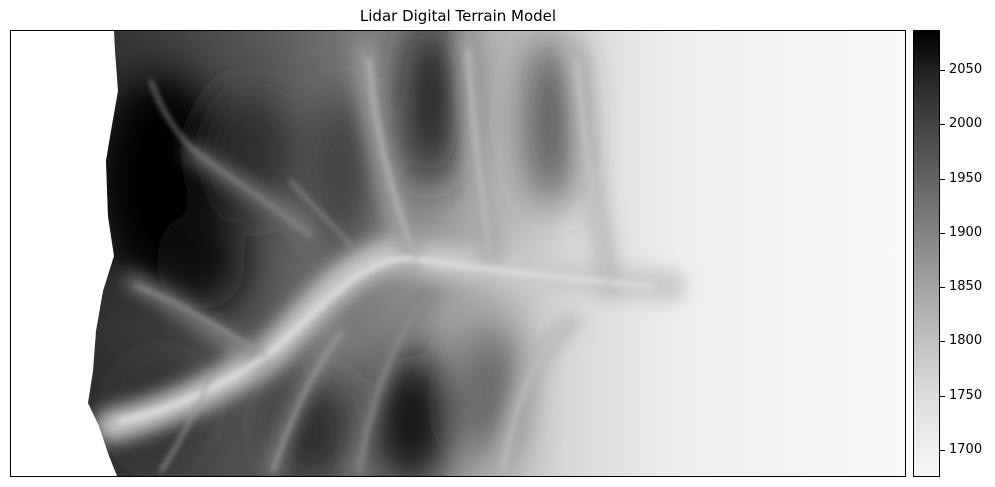  Describe the element at coordinates (966, 287) in the screenshot. I see `colorbar-tick-label: 1850` at that location.